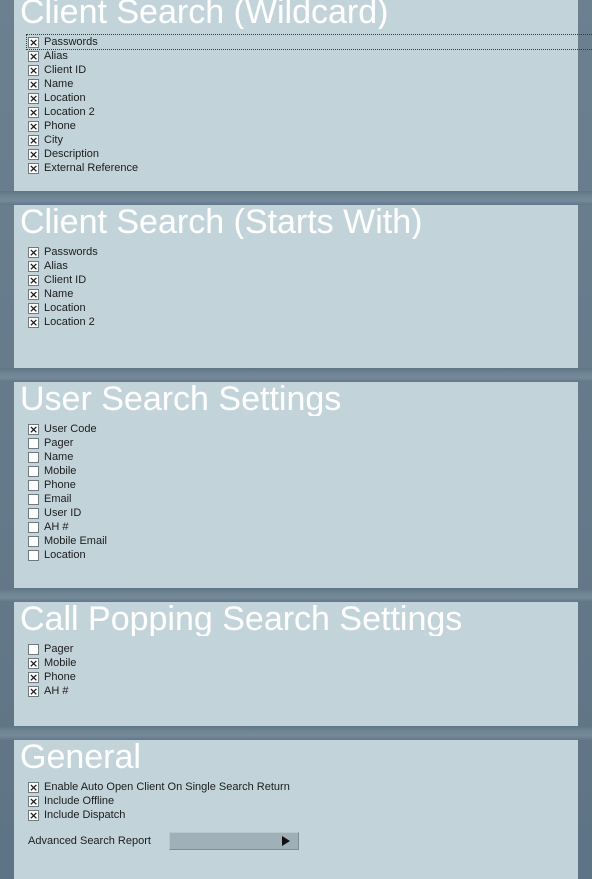 This screenshot has width=592, height=879. Describe the element at coordinates (89, 841) in the screenshot. I see `advanced-search-report-label: Advanced Search Report` at that location.